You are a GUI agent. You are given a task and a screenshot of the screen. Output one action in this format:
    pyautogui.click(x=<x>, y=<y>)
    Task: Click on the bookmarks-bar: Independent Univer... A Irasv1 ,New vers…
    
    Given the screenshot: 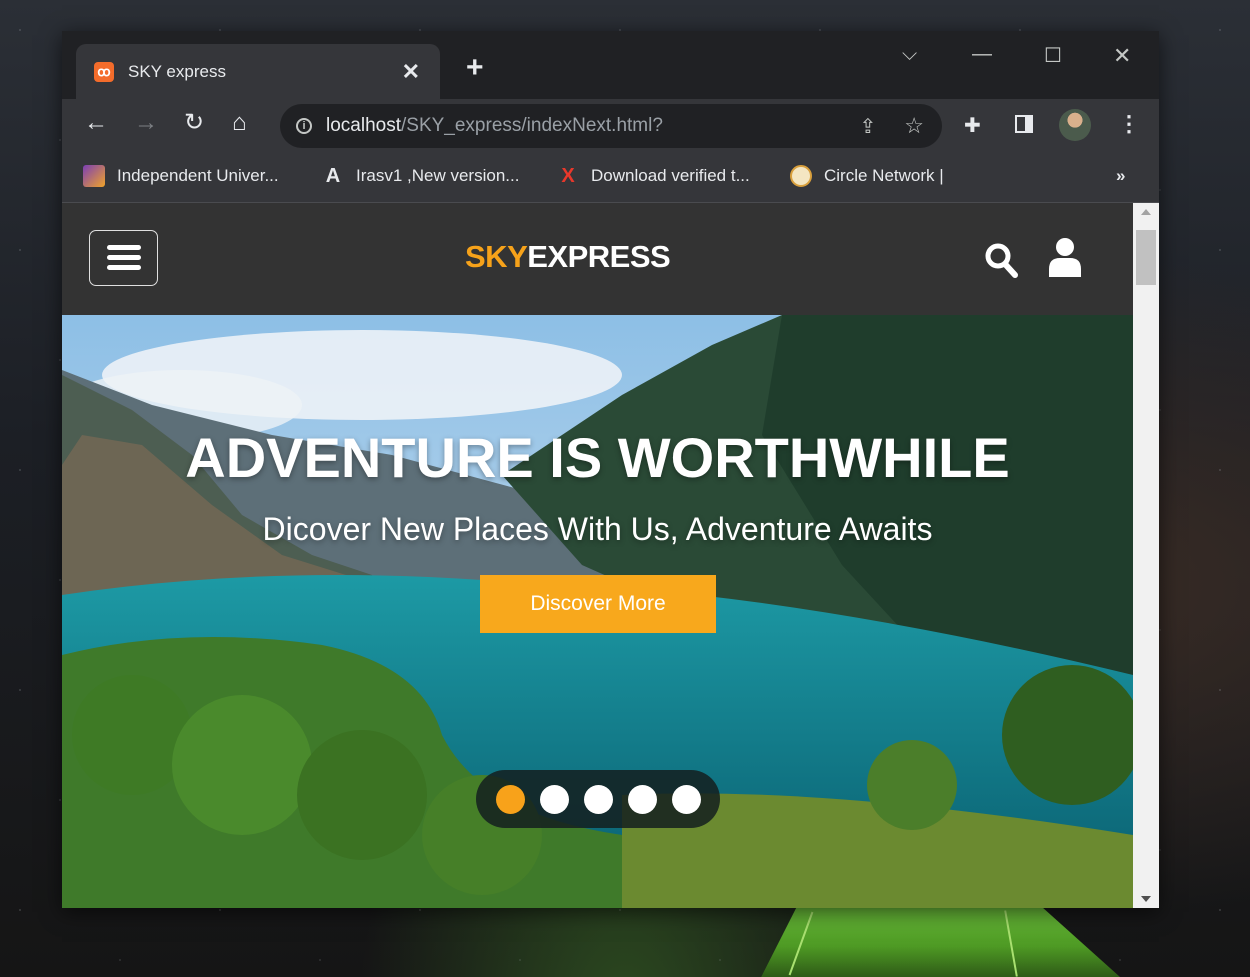 What is the action you would take?
    pyautogui.click(x=610, y=178)
    